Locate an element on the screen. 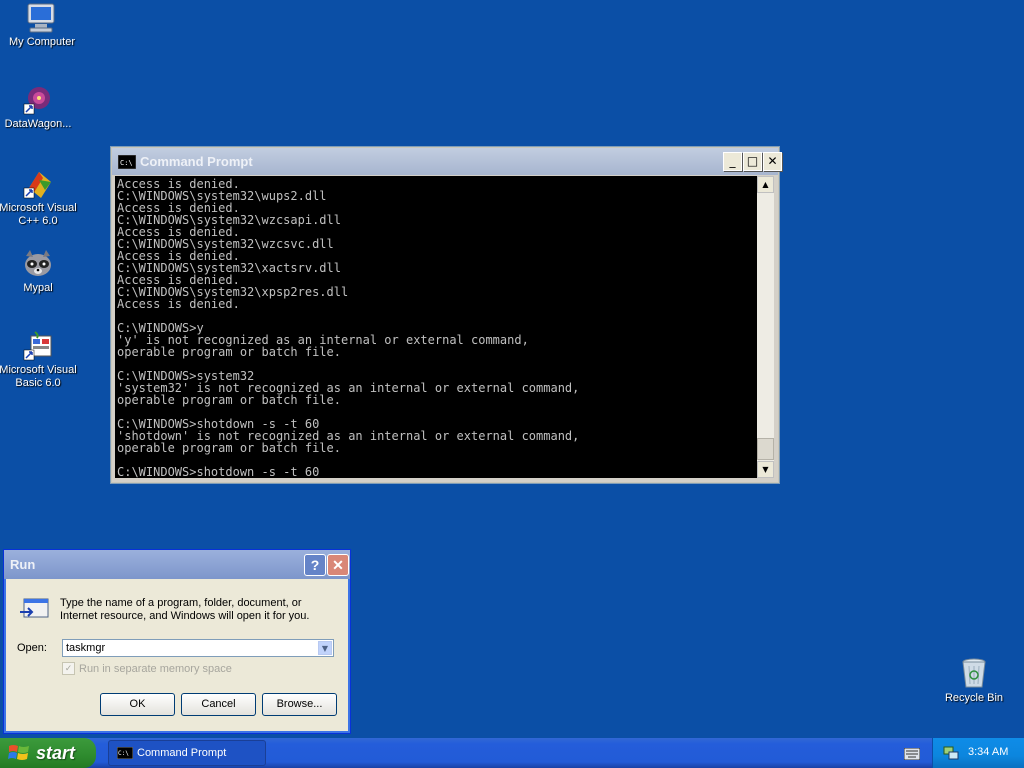 This screenshot has width=1024, height=768. maximize-button: □ is located at coordinates (752, 161).